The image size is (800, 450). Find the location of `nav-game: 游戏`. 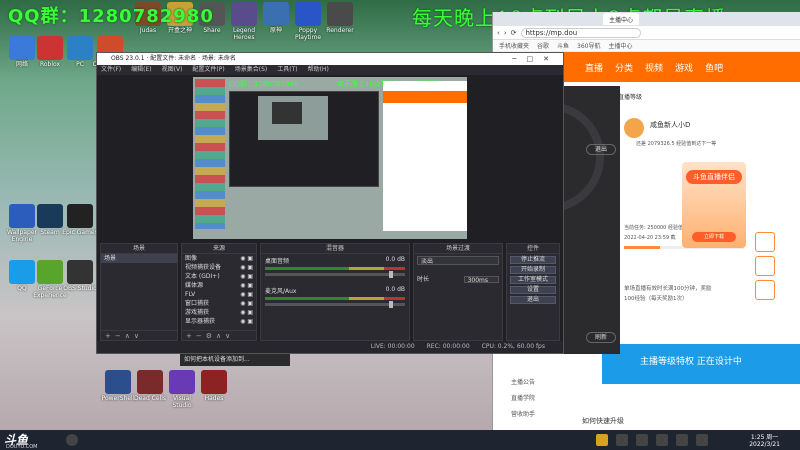

nav-game: 游戏 is located at coordinates (684, 67).